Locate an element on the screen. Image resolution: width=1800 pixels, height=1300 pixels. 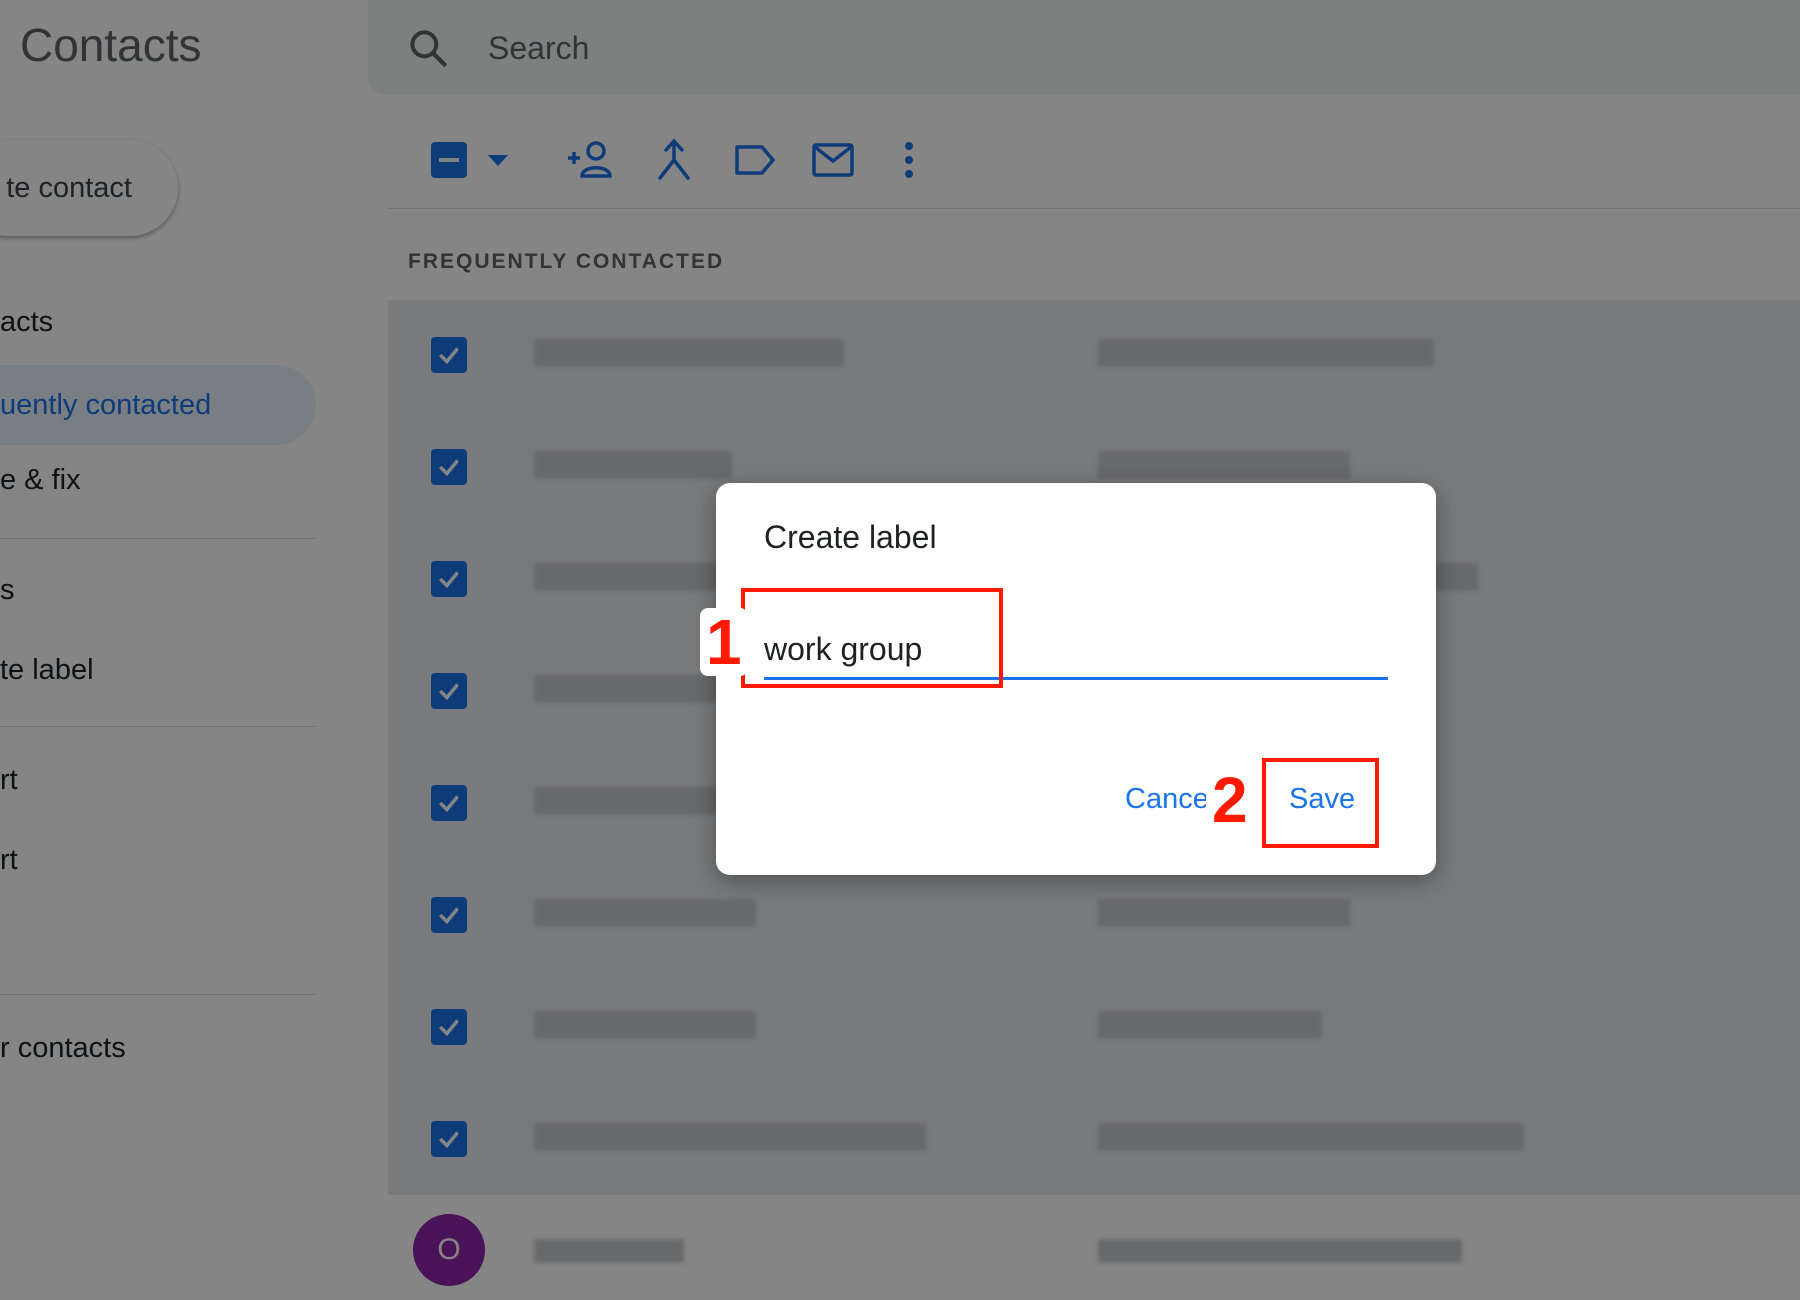
highlight-box-save is located at coordinates (1320, 803).